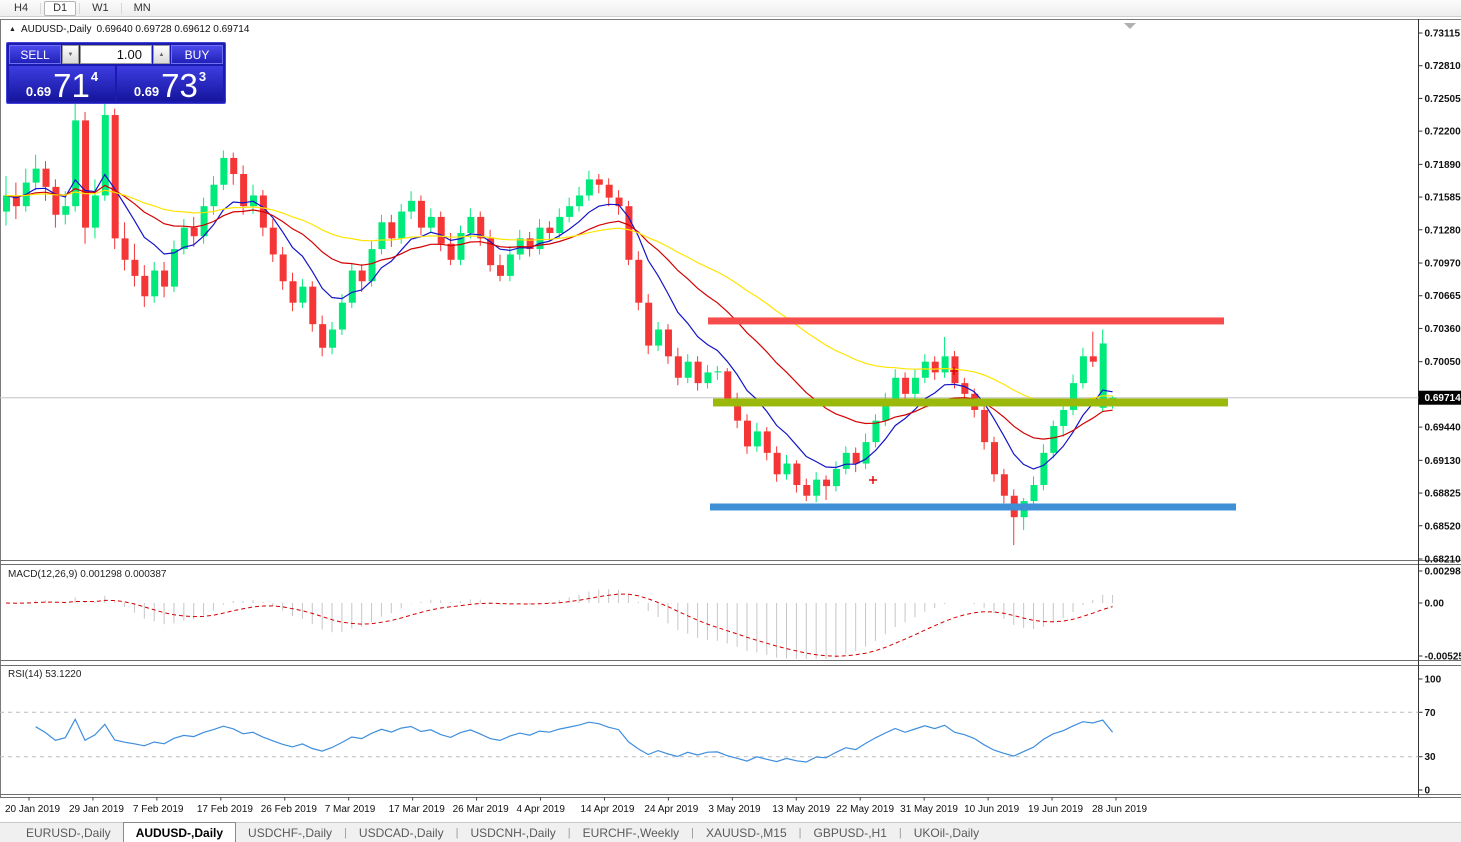  I want to click on hline-pivot, so click(970, 402).